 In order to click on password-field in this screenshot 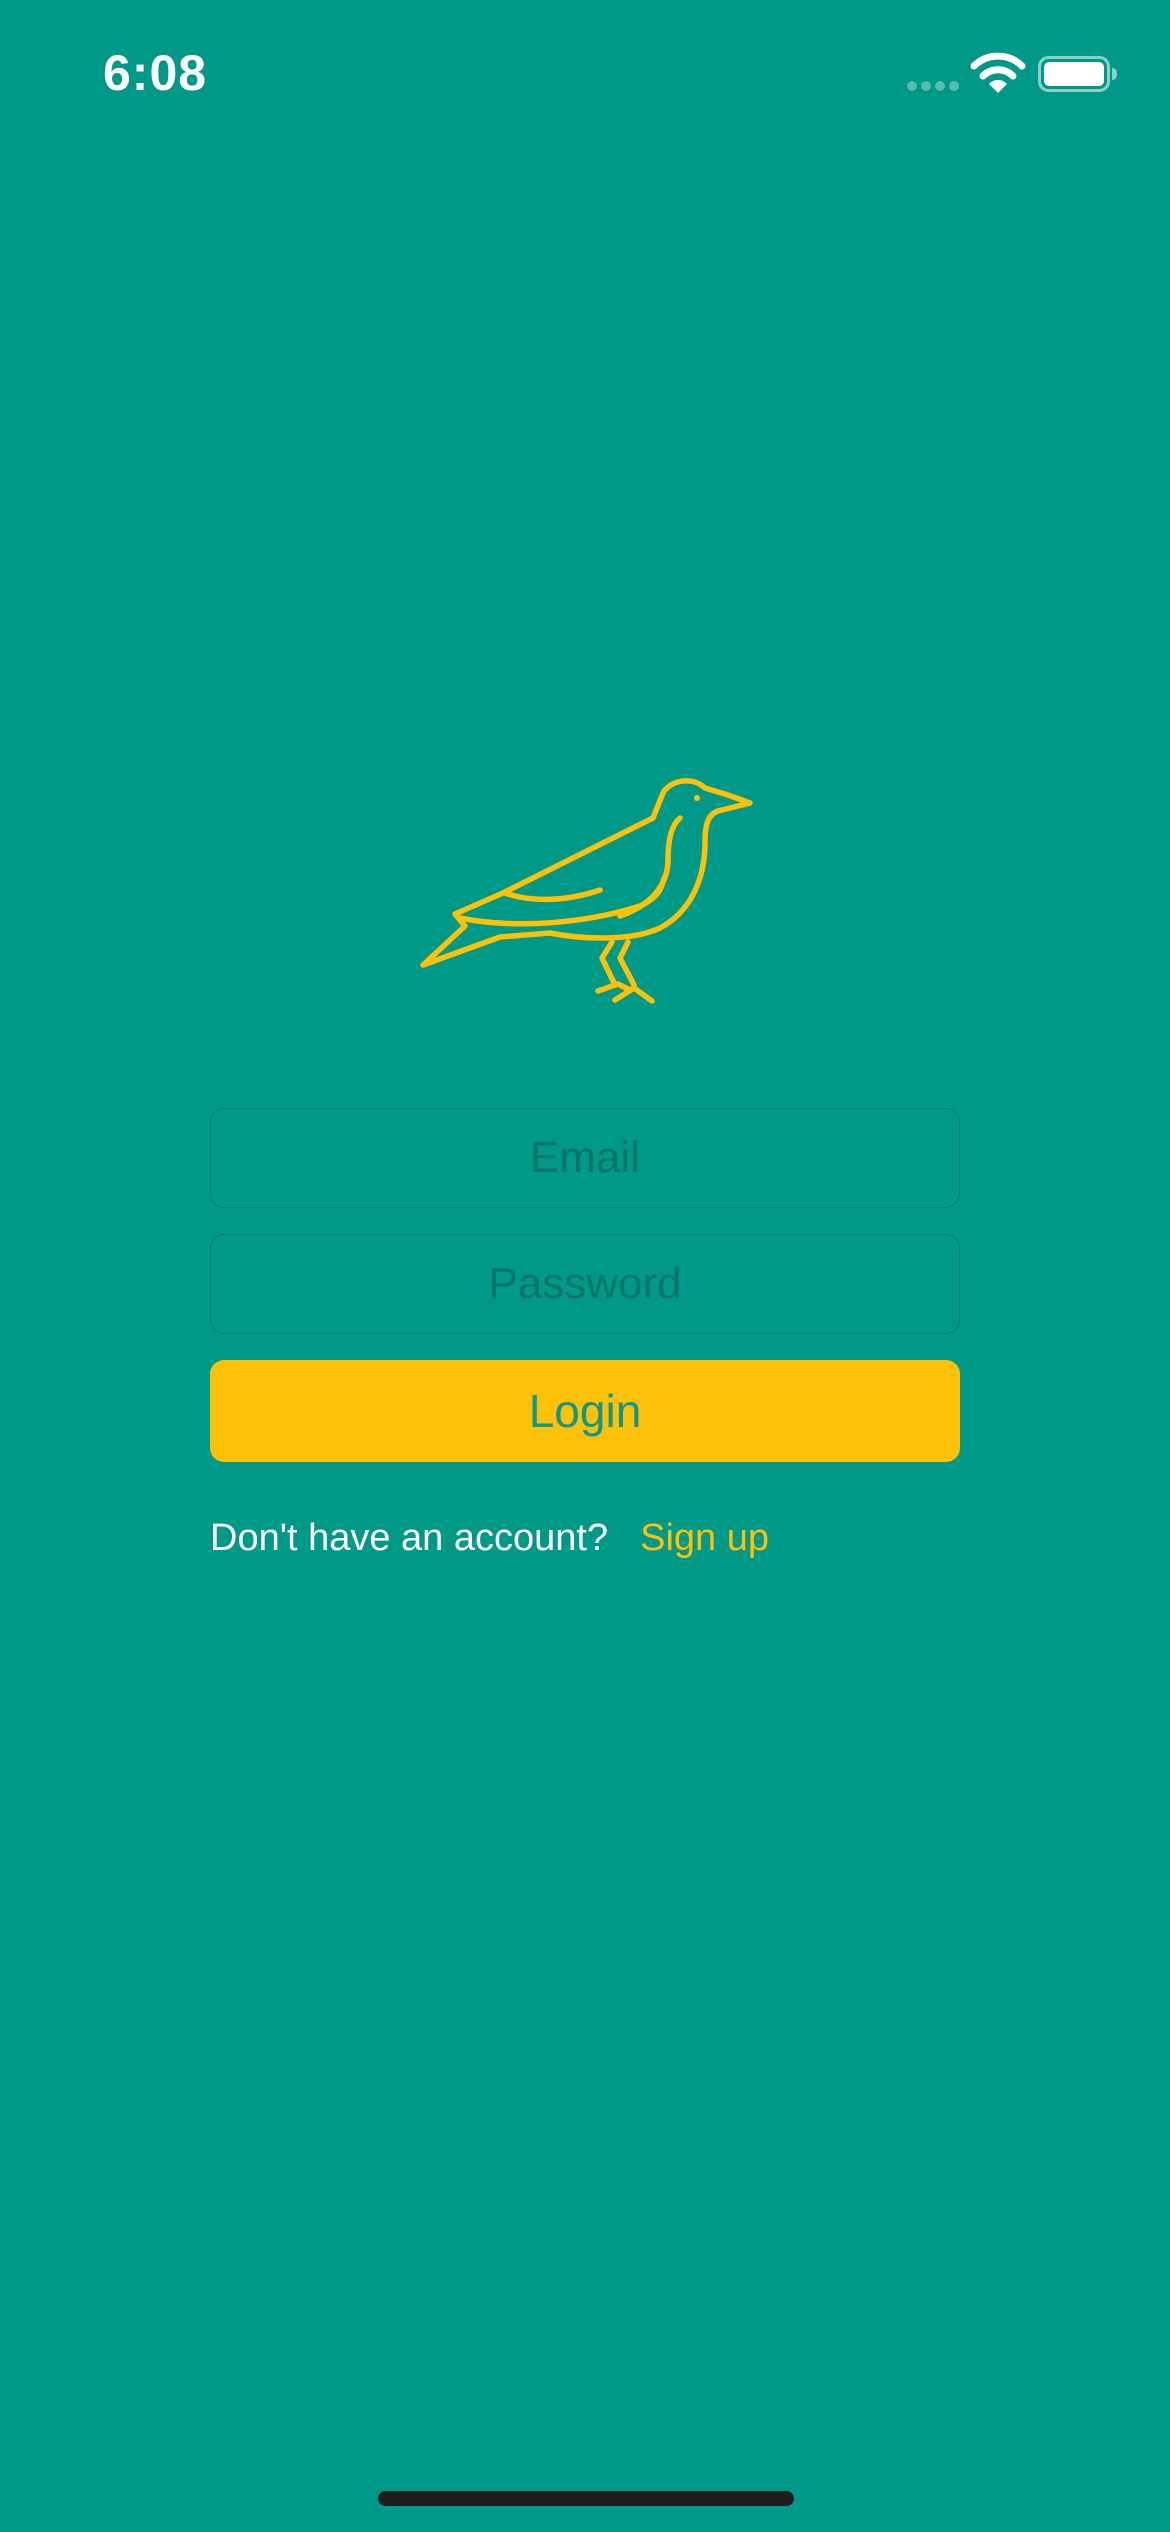, I will do `click(585, 1284)`.